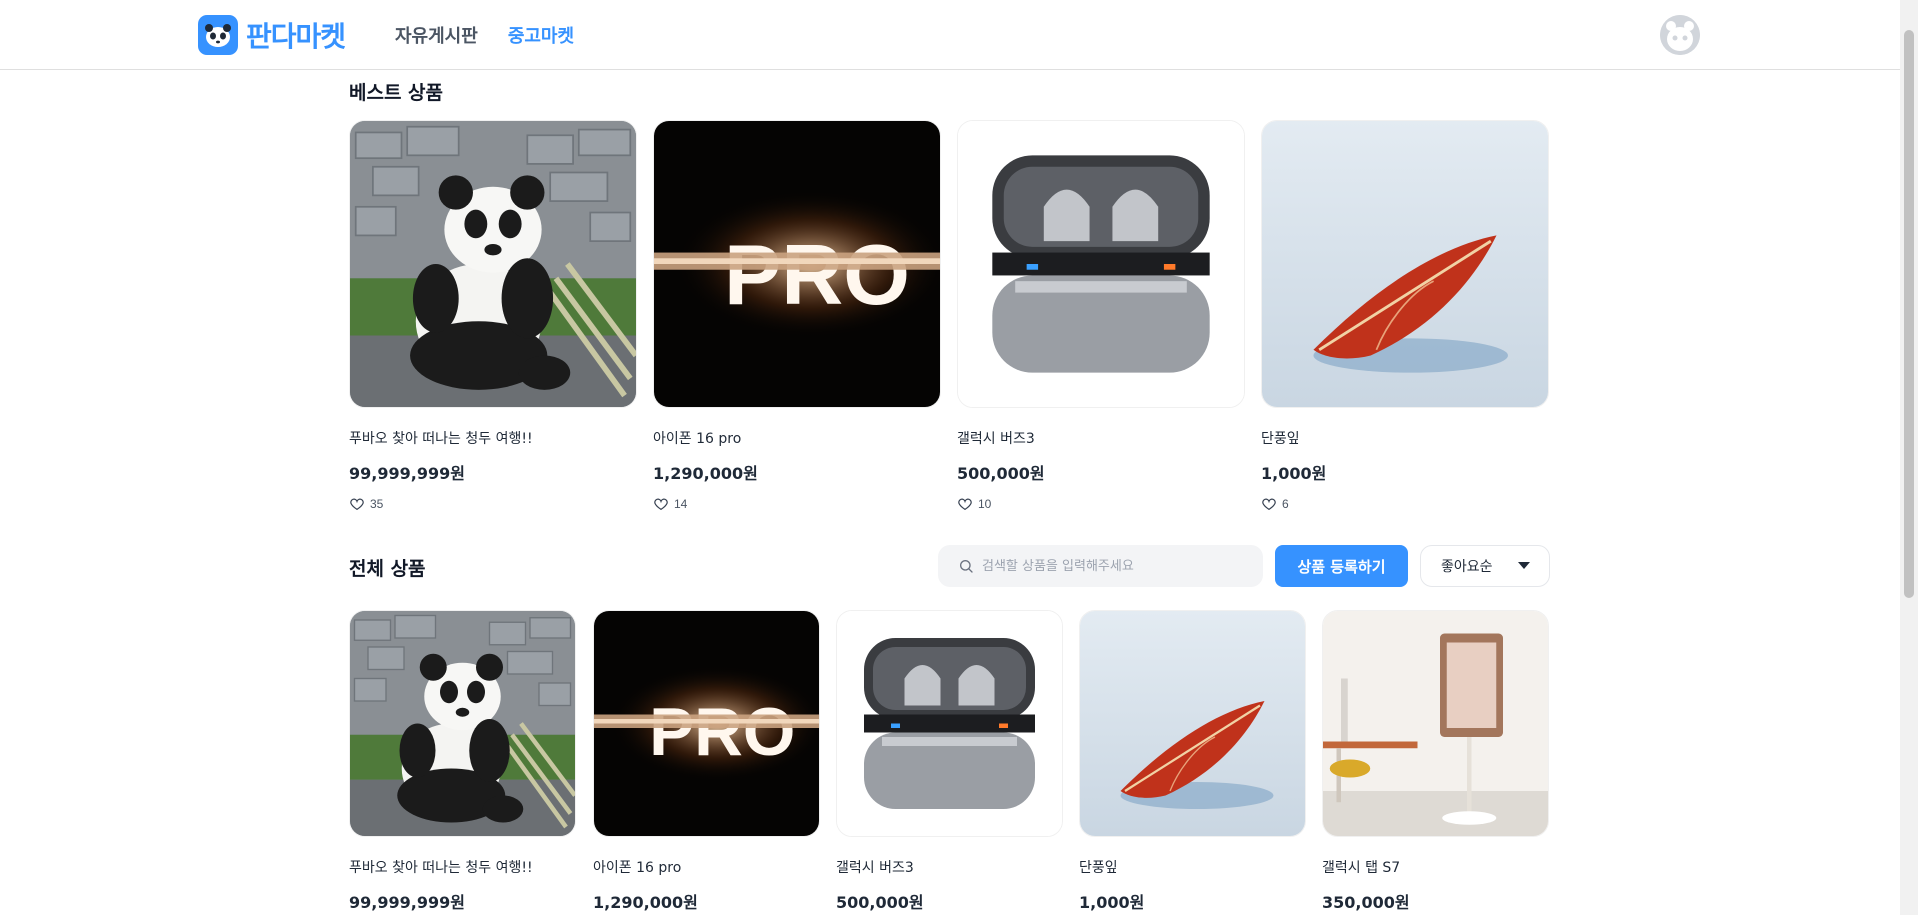 This screenshot has height=915, width=1918. I want to click on product-card: 단풍잎 1,000원, so click(1192, 761).